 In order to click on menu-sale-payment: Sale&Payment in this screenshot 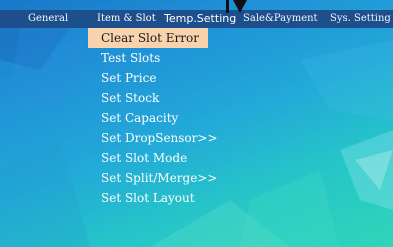, I will do `click(280, 19)`.